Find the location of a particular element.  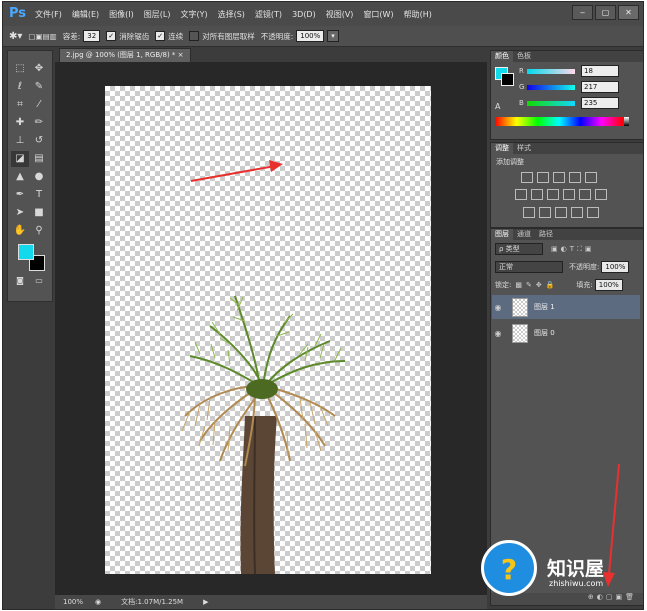

options-opacity-dropdown-icon: ▾ is located at coordinates (333, 36).